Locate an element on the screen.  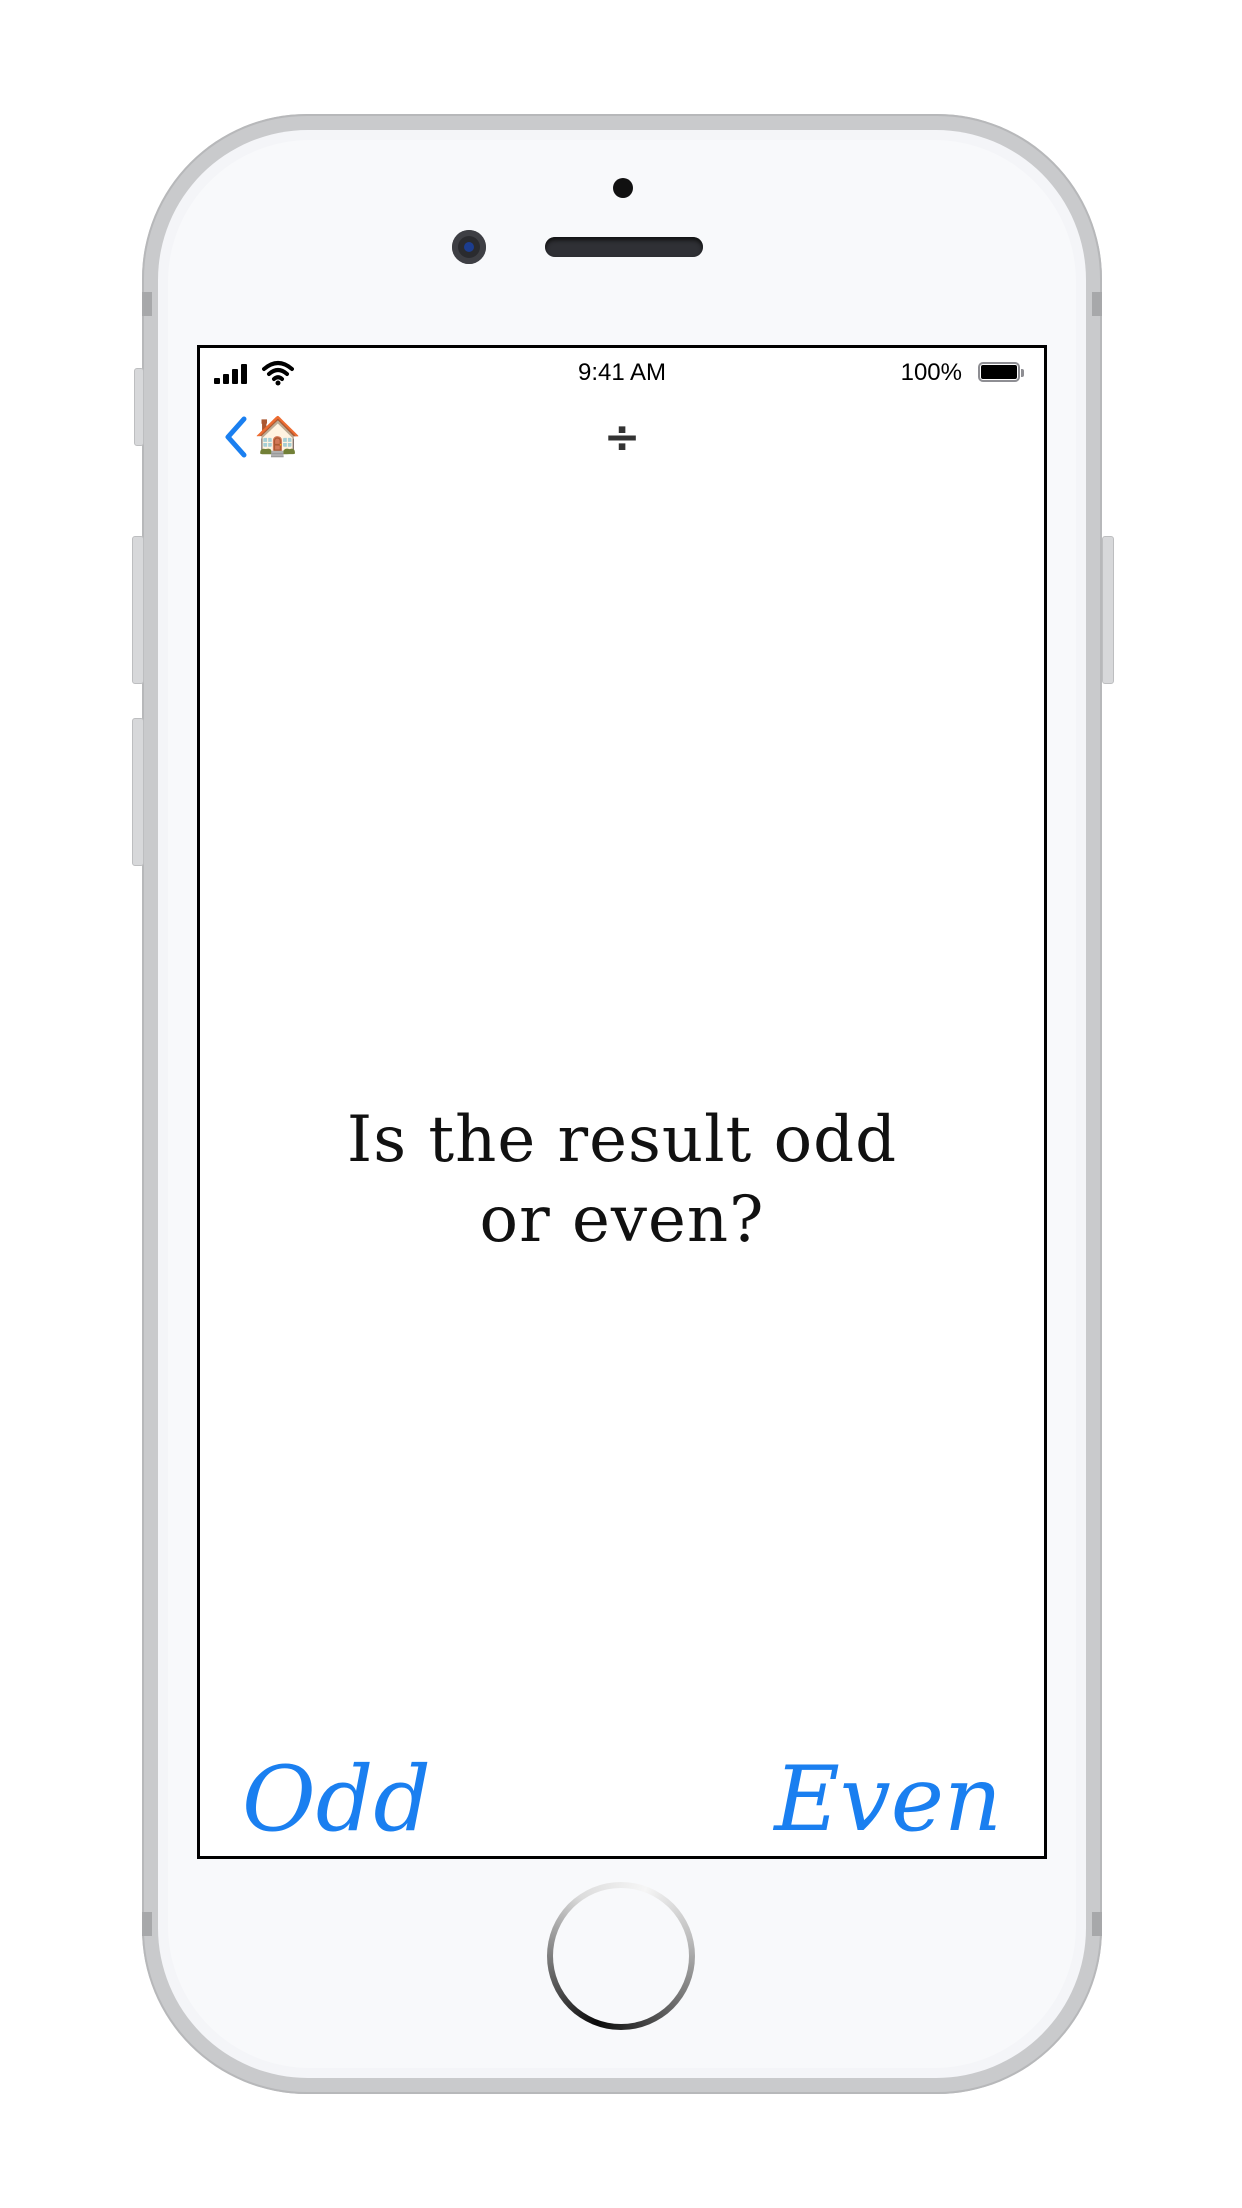
question-text: Is the result odd or even? is located at coordinates (622, 1180).